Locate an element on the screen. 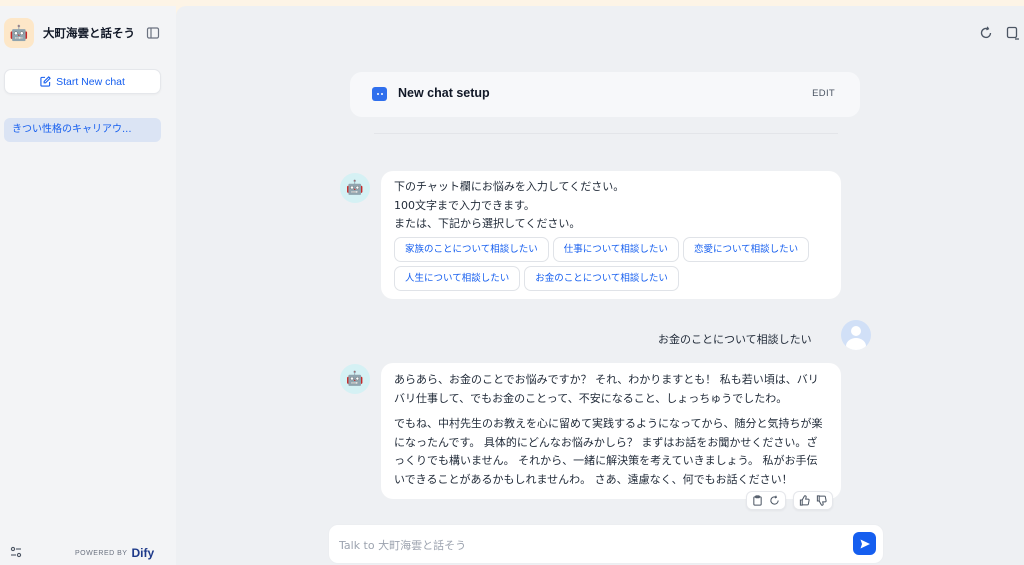  powered-by: POWERED BY Dify is located at coordinates (114, 553).